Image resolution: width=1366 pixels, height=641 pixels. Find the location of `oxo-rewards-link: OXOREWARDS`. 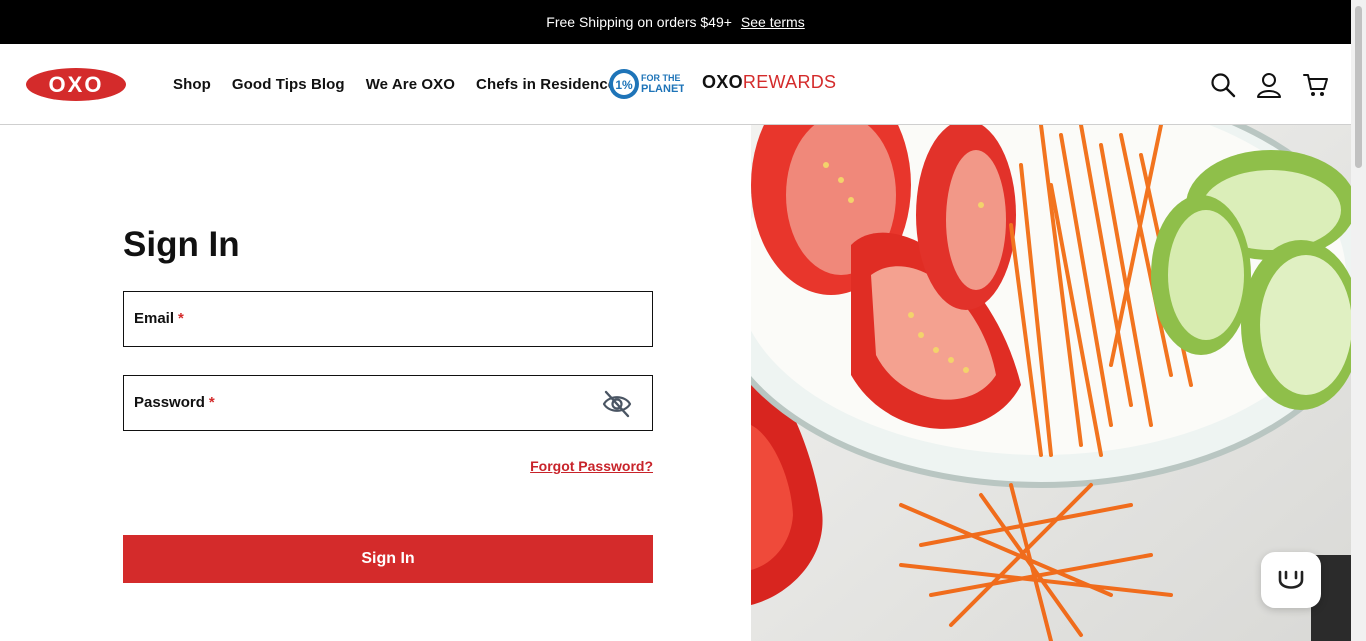

oxo-rewards-link: OXOREWARDS is located at coordinates (769, 82).